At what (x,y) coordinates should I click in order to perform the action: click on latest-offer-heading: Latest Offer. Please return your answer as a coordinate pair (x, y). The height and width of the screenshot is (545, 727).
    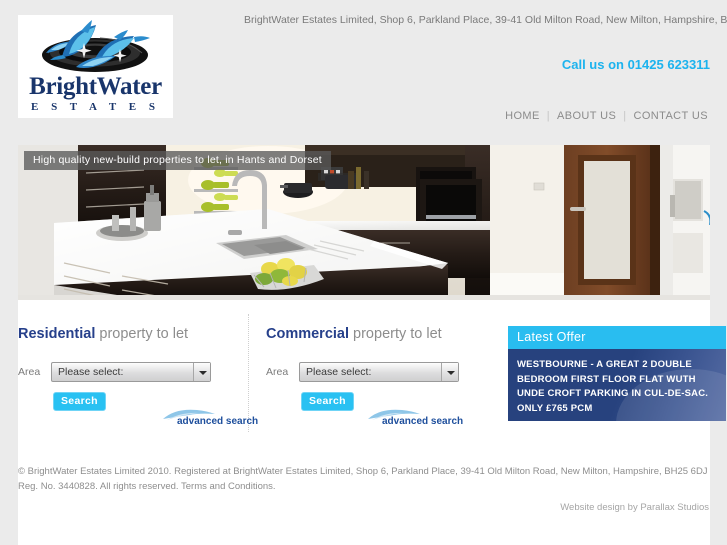
    Looking at the image, I should click on (617, 337).